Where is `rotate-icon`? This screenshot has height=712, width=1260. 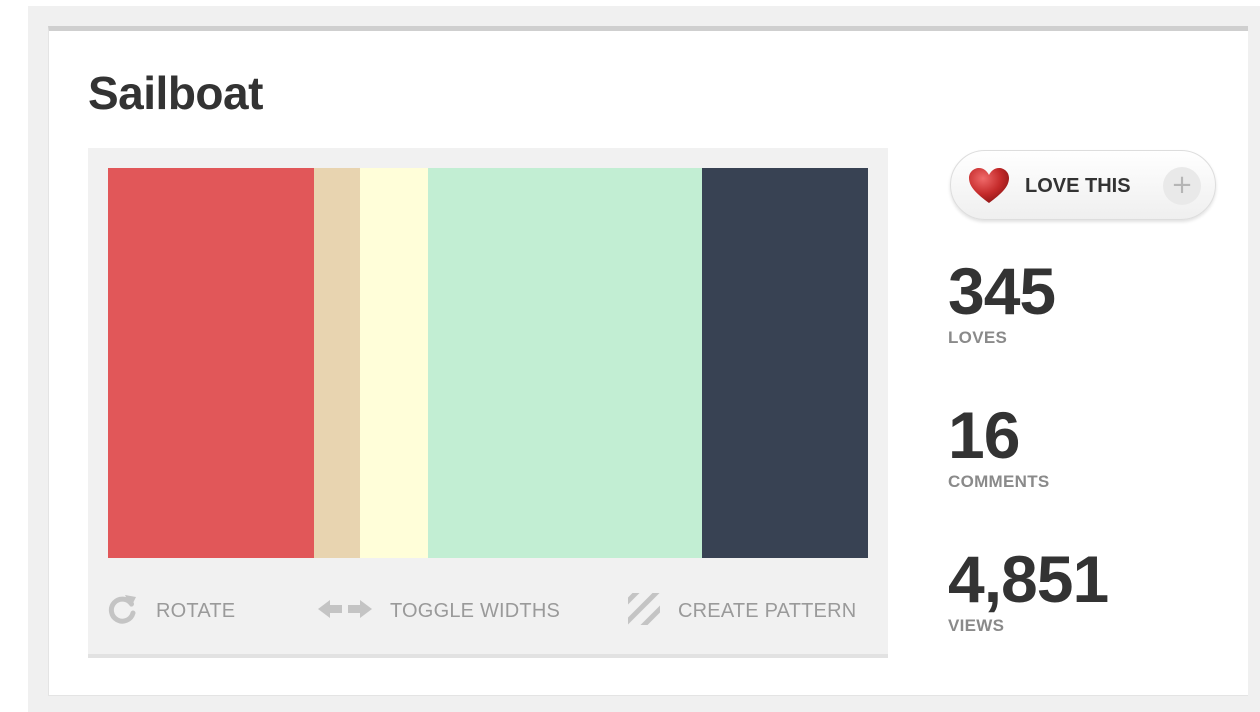
rotate-icon is located at coordinates (123, 611).